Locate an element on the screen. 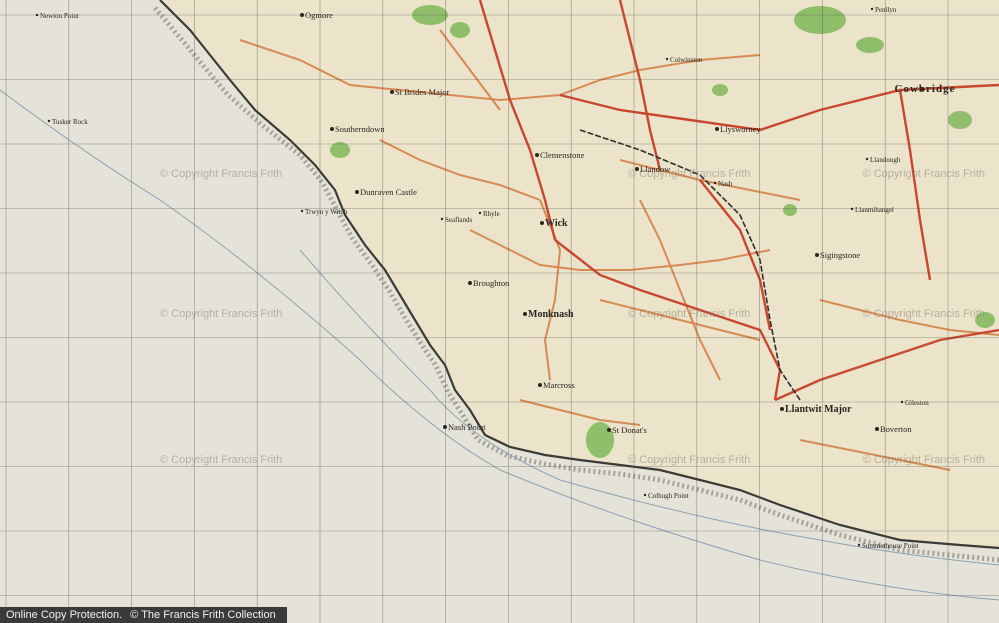  place-marker: Llysworney is located at coordinates (738, 129).